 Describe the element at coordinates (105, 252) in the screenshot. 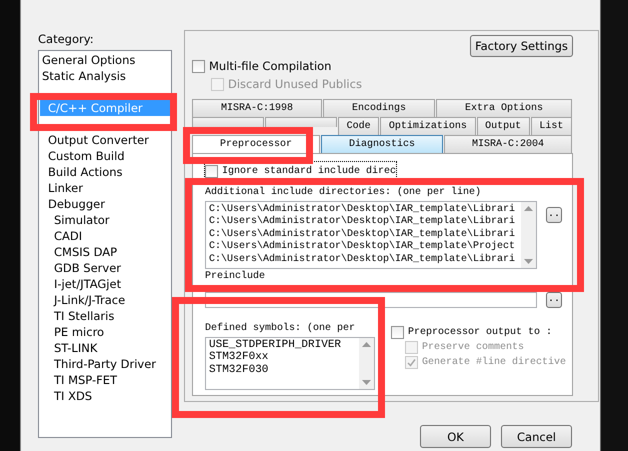

I see `category-item: CMSIS DAP` at that location.